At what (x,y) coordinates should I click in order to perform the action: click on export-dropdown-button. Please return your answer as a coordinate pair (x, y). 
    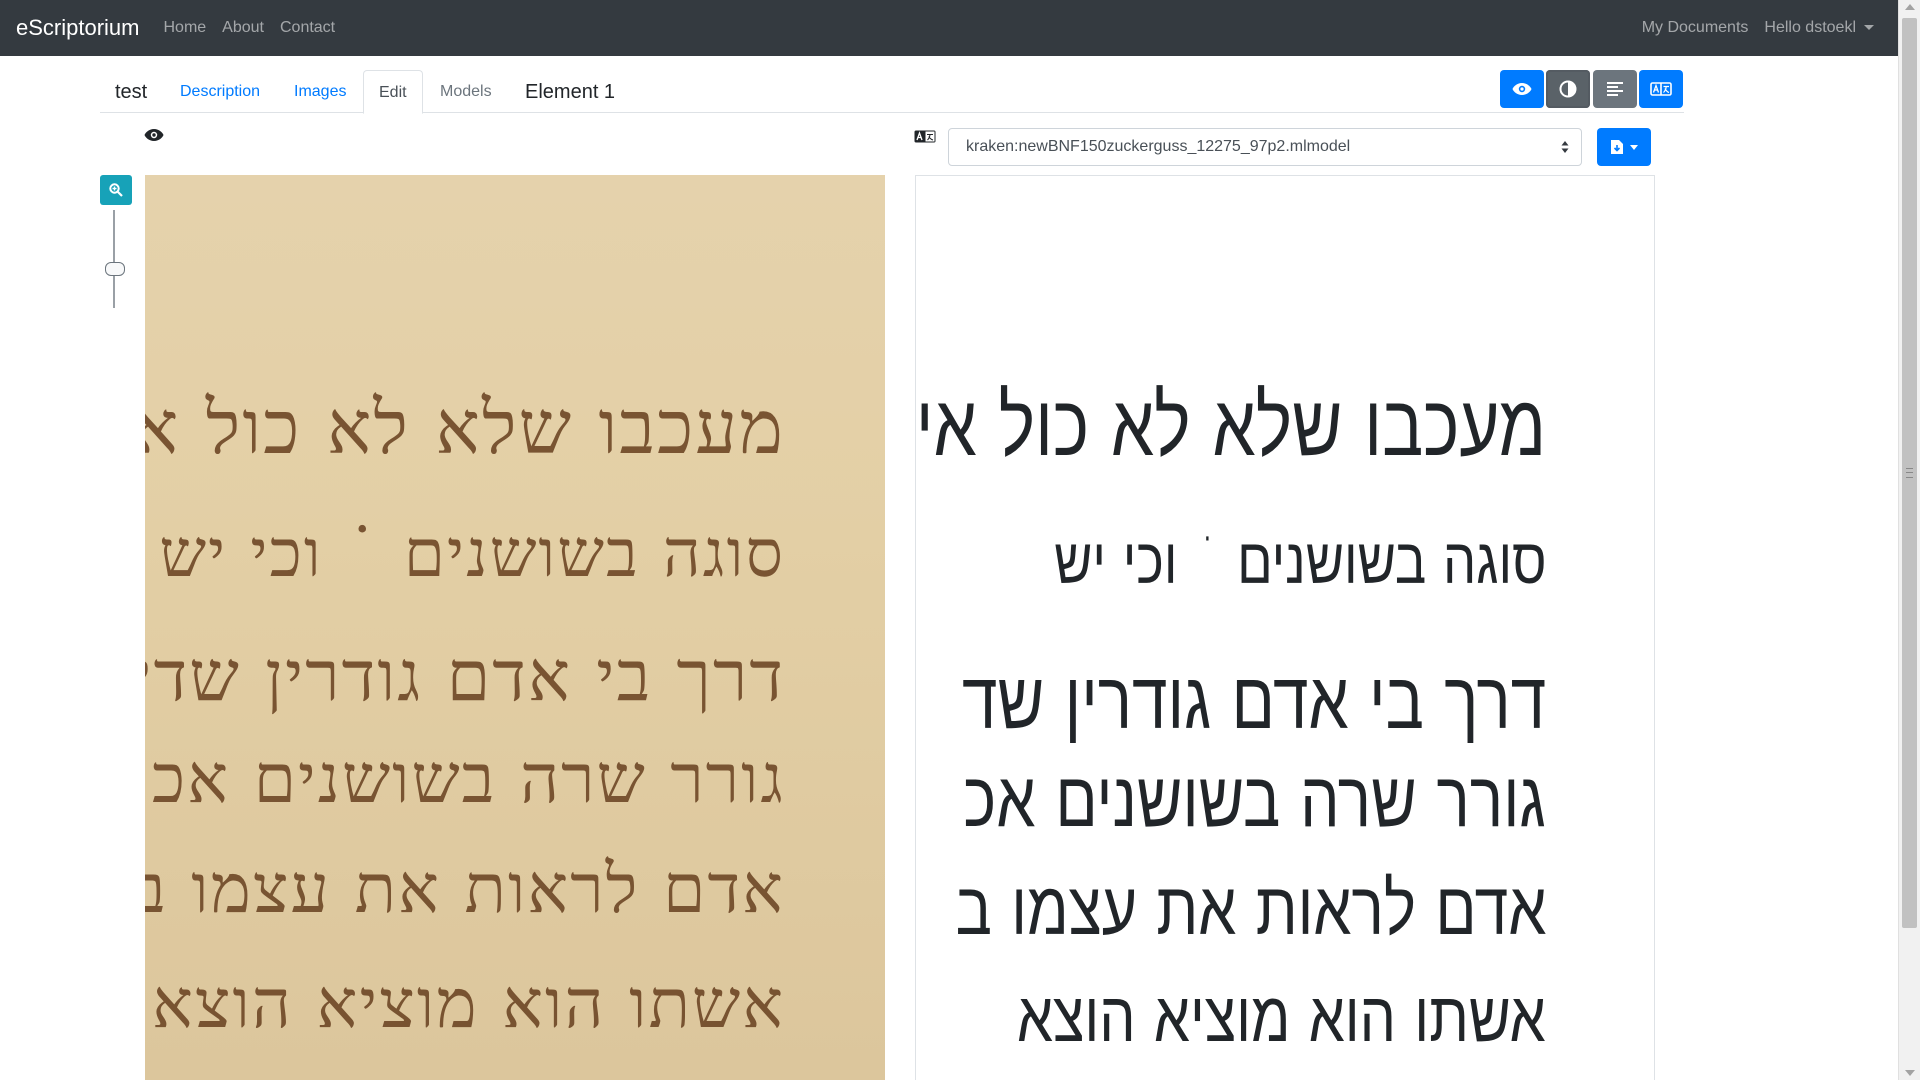
    Looking at the image, I should click on (1624, 147).